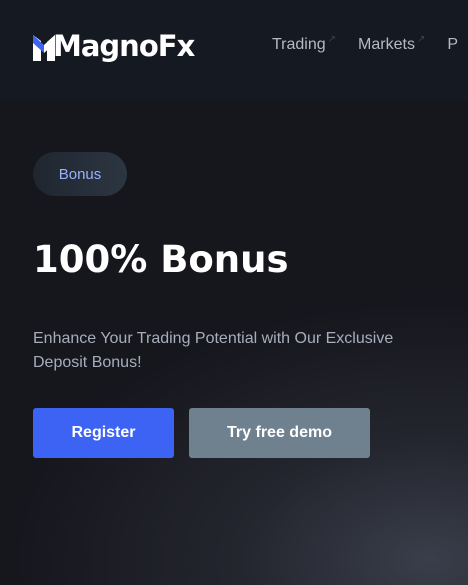  Describe the element at coordinates (386, 44) in the screenshot. I see `nav-item-label: Markets` at that location.